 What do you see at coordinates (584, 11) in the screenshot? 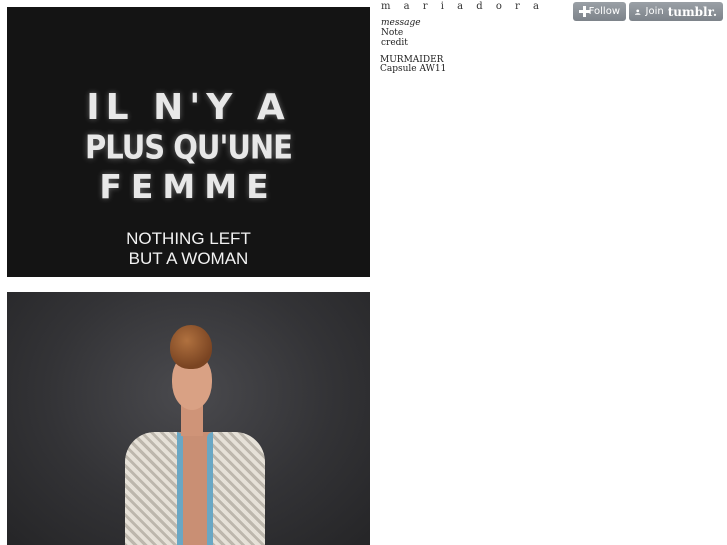
I see `plus-icon` at bounding box center [584, 11].